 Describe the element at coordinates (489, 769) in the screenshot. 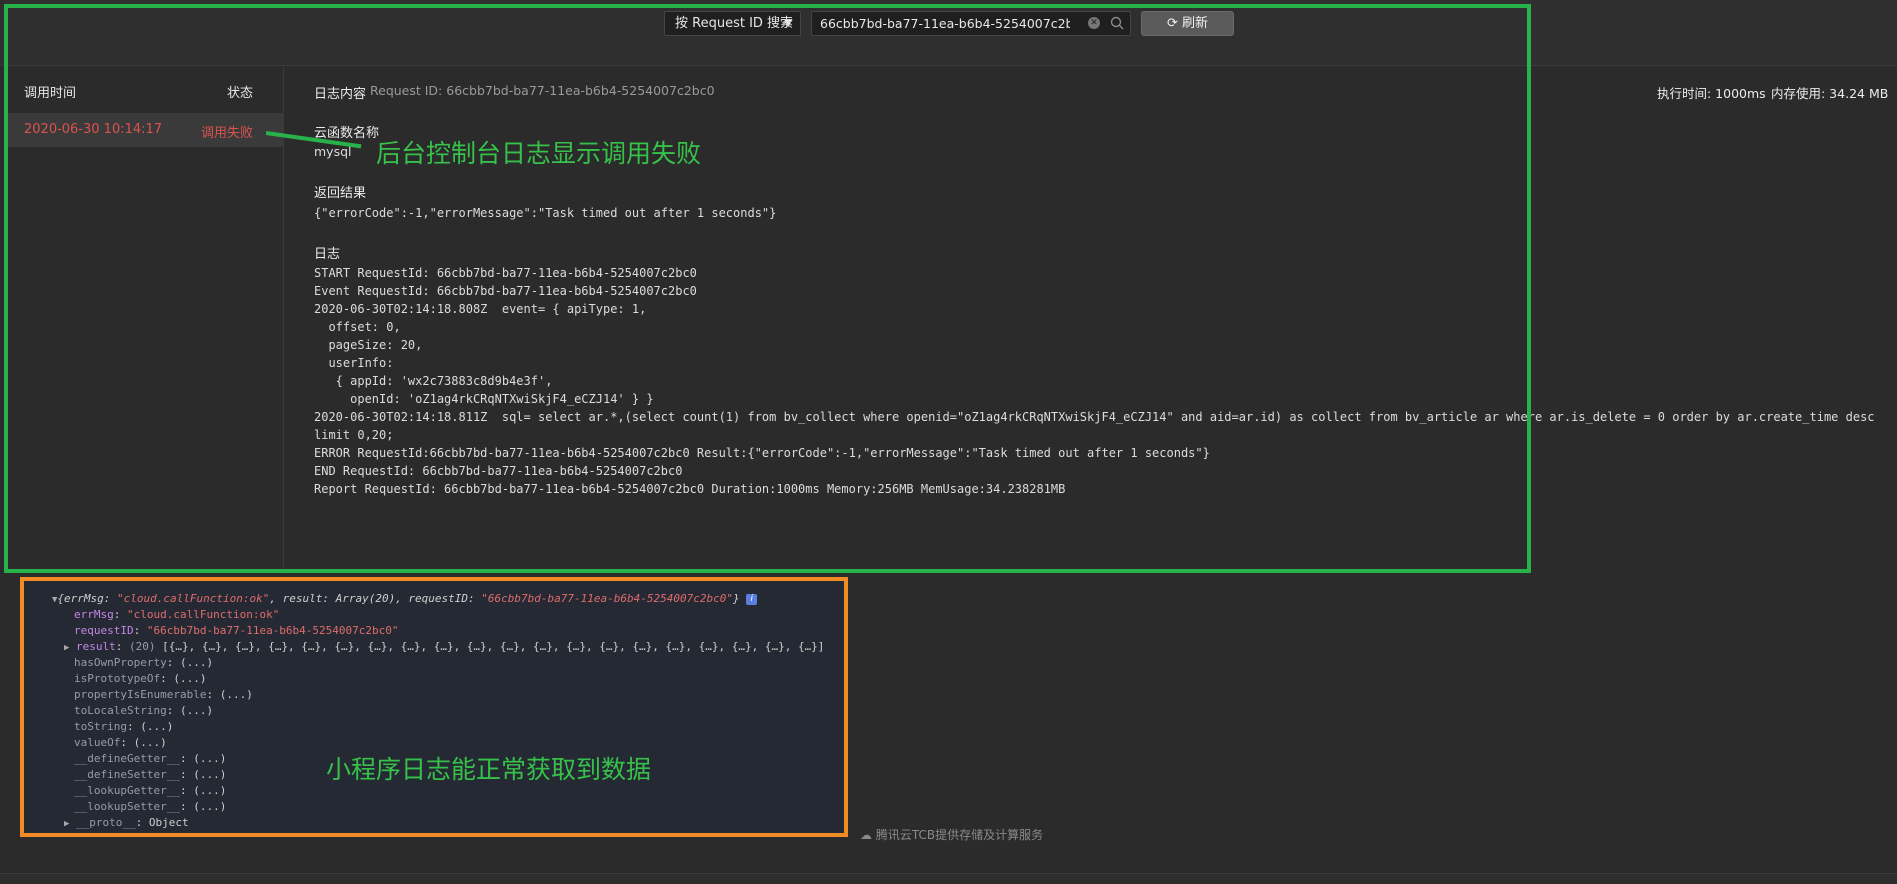

I see `orange-annotation: 小程序日志能正常获取到数据` at that location.